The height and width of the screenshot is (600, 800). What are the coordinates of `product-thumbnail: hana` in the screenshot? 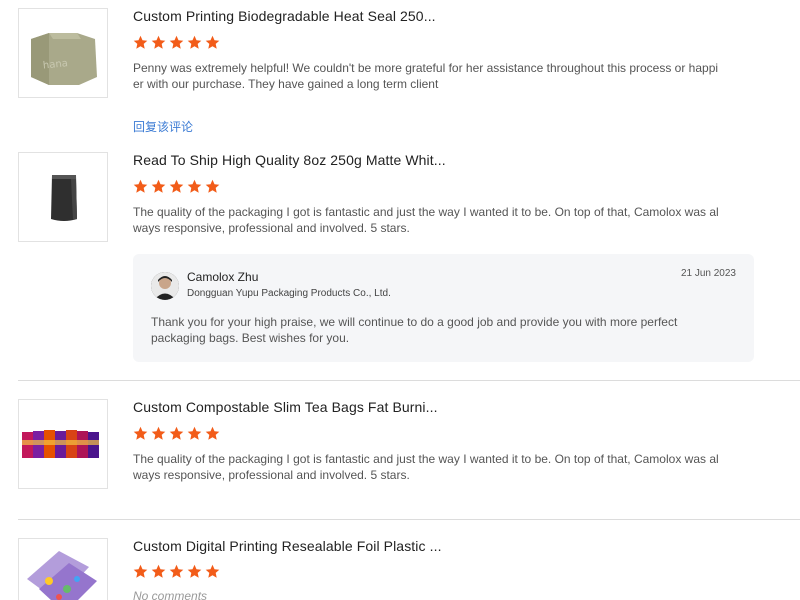 It's located at (63, 53).